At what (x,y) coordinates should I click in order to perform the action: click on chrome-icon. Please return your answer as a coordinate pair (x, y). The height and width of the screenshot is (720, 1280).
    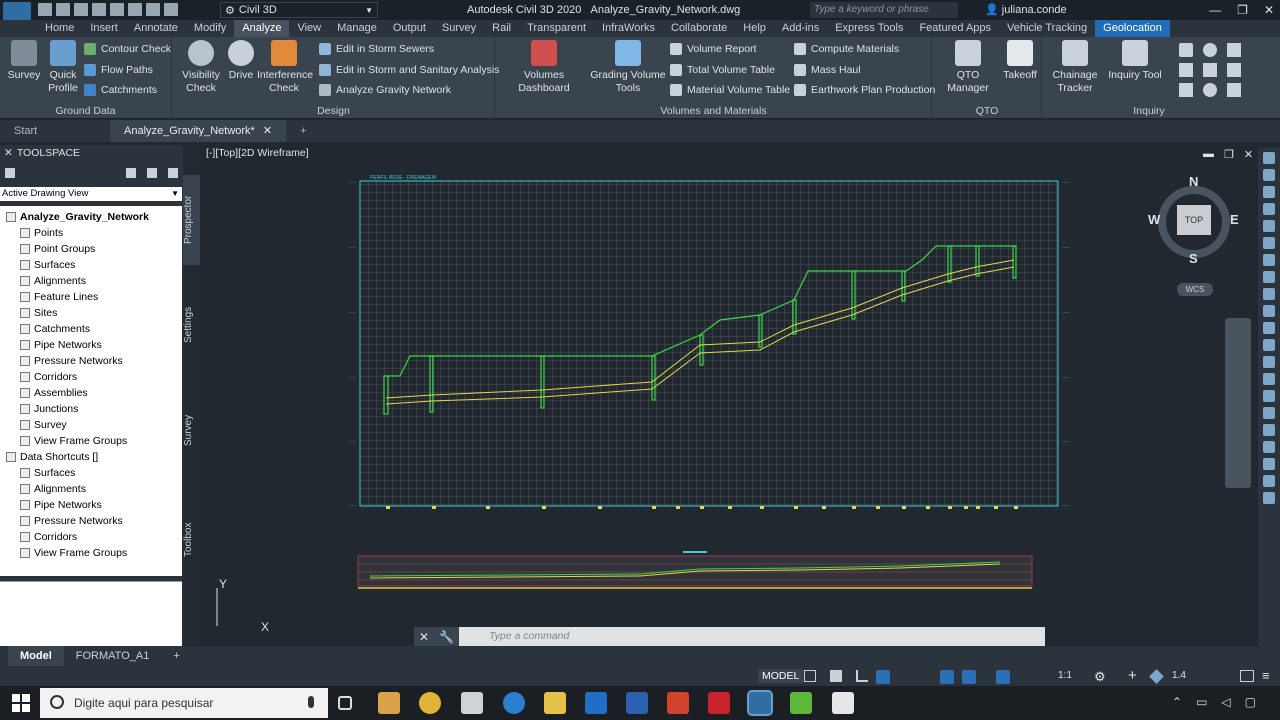
    Looking at the image, I should click on (430, 703).